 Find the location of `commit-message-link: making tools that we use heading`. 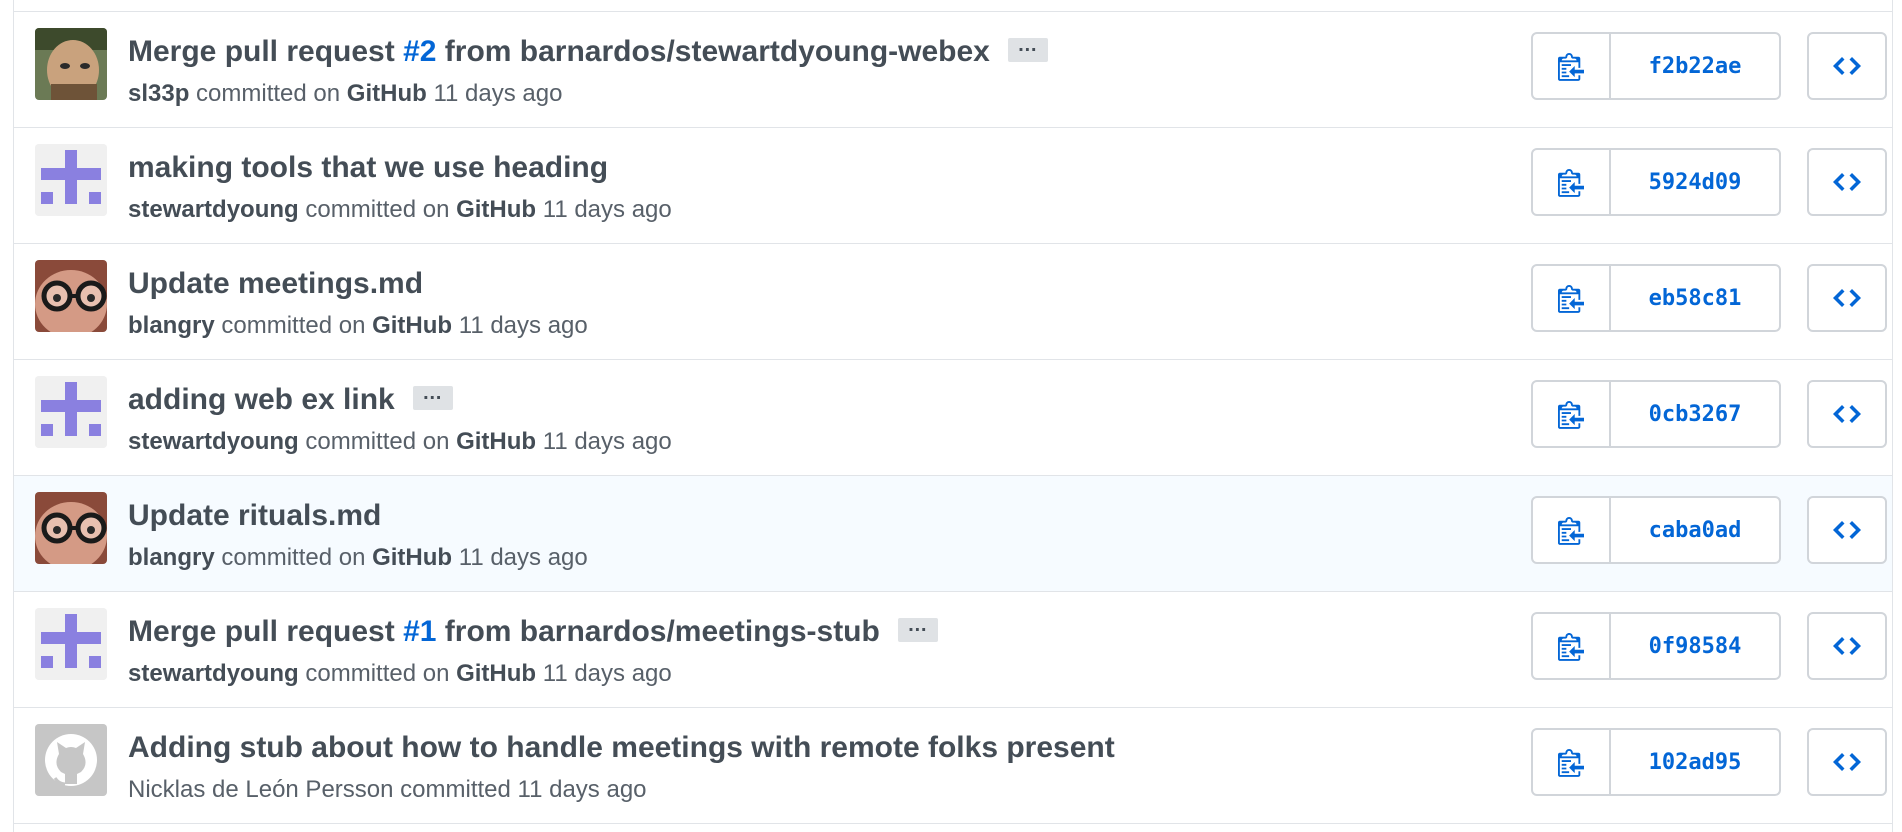

commit-message-link: making tools that we use heading is located at coordinates (368, 167).